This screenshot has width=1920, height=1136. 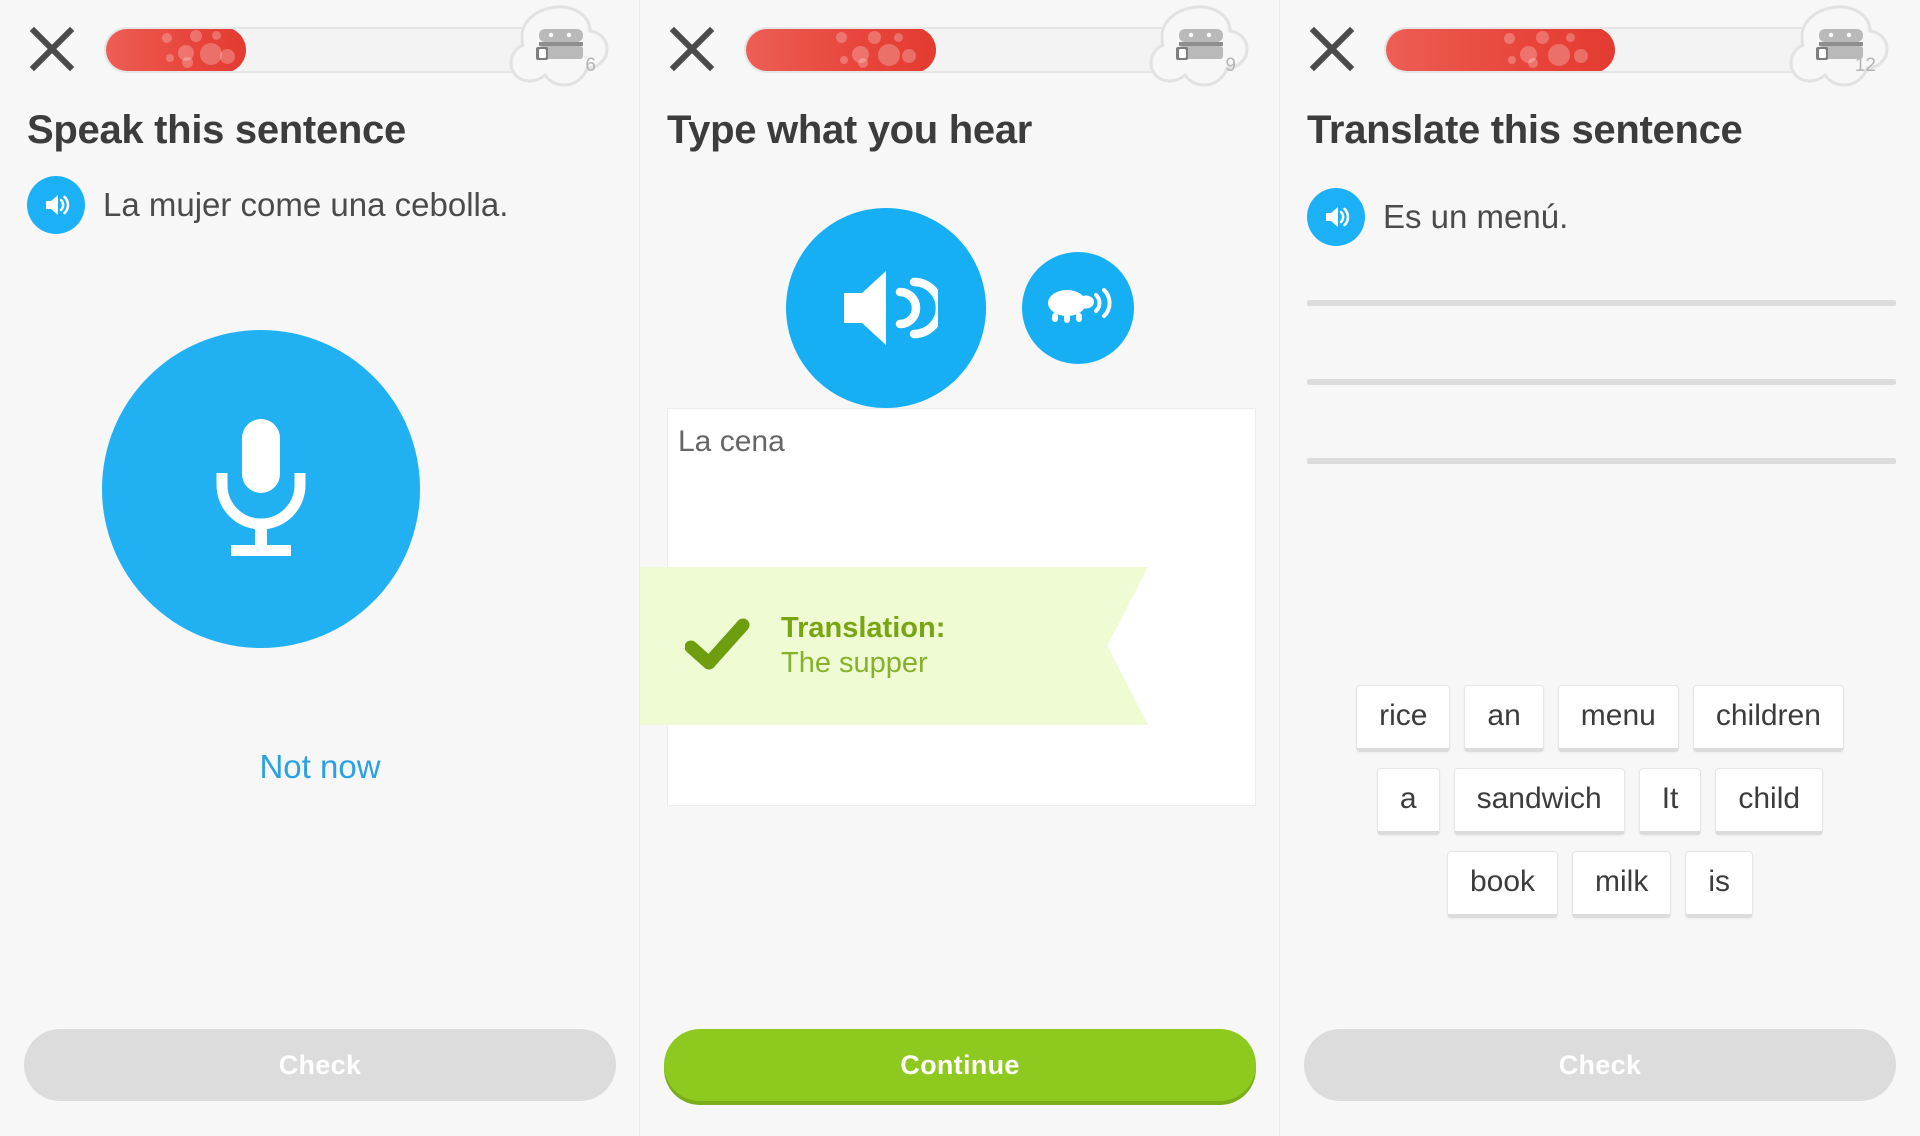 I want to click on treasure-chest-badge: 9, so click(x=1200, y=50).